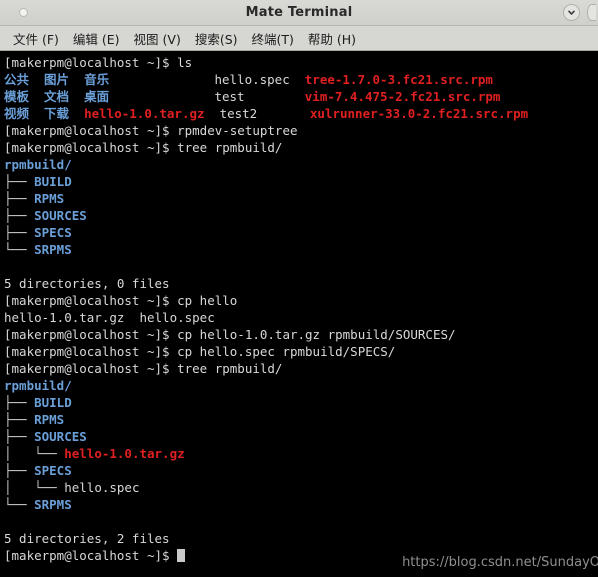 This screenshot has width=598, height=577. I want to click on terminal-line: │ └── hello-1.0.tar.gz, so click(301, 453).